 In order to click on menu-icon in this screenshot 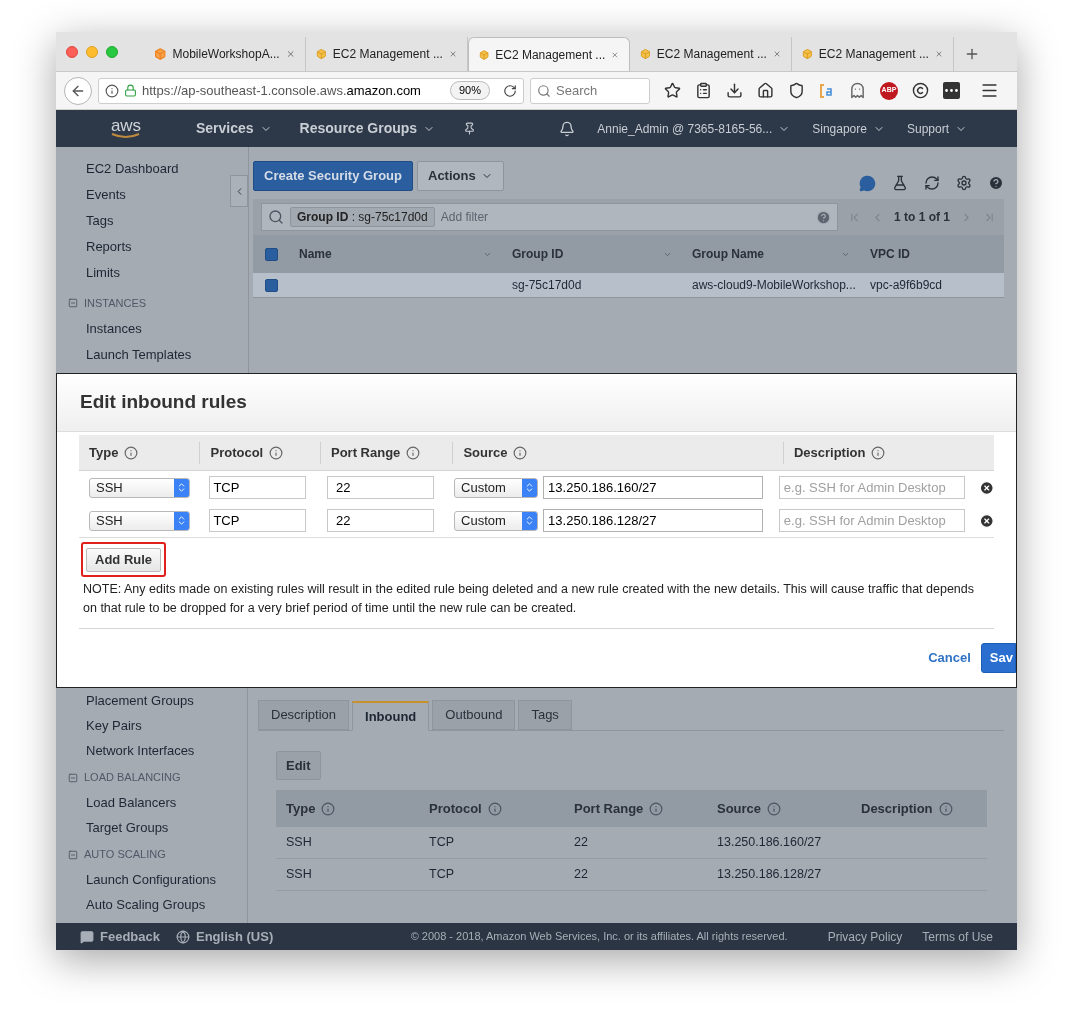, I will do `click(989, 90)`.